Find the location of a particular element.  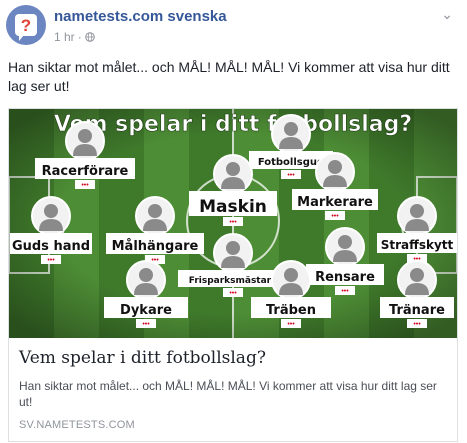

player-role-label: Rensare is located at coordinates (345, 277).